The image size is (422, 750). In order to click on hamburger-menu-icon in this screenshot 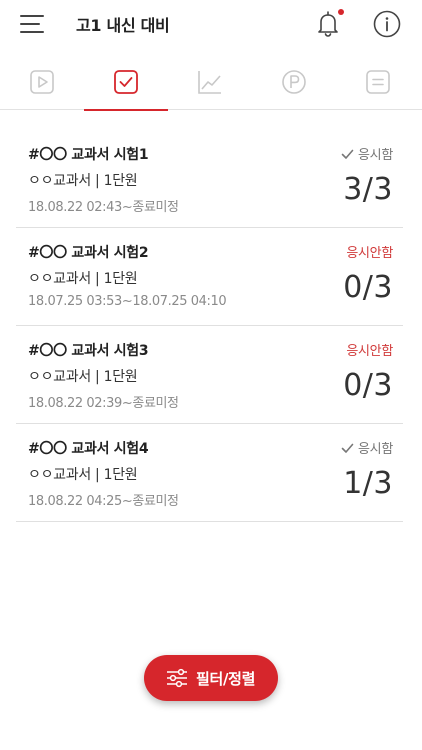, I will do `click(33, 24)`.